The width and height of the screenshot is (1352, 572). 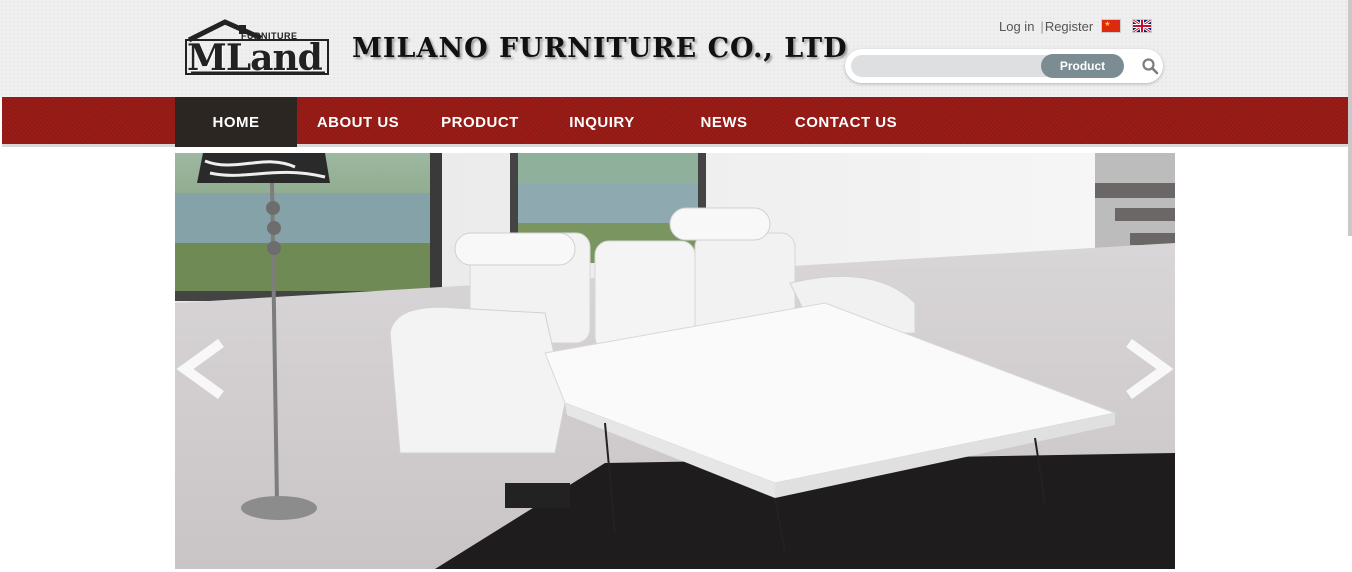 I want to click on china-flag-icon: ★, so click(x=1111, y=26).